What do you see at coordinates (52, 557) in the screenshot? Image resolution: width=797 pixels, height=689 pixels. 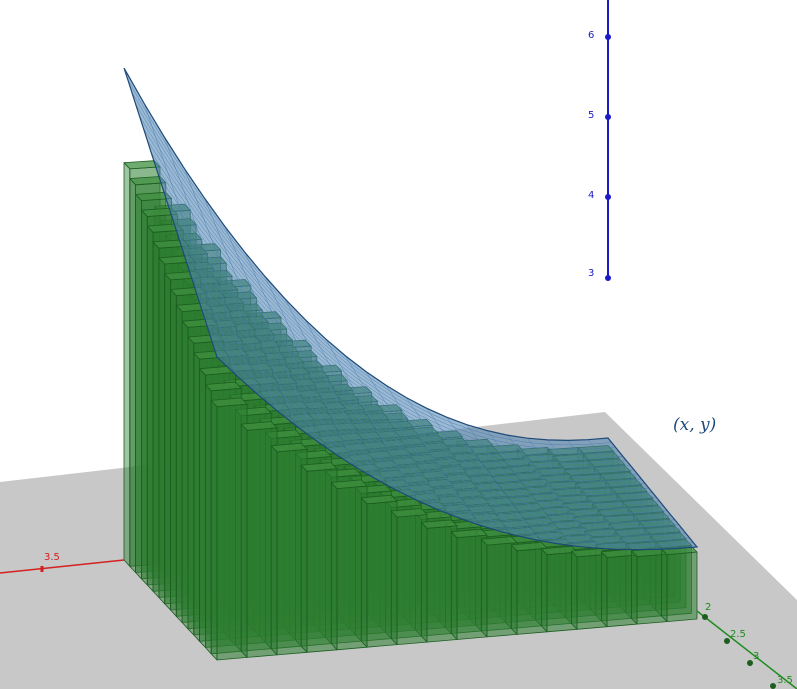 I see `x-tick-label: 3.5` at bounding box center [52, 557].